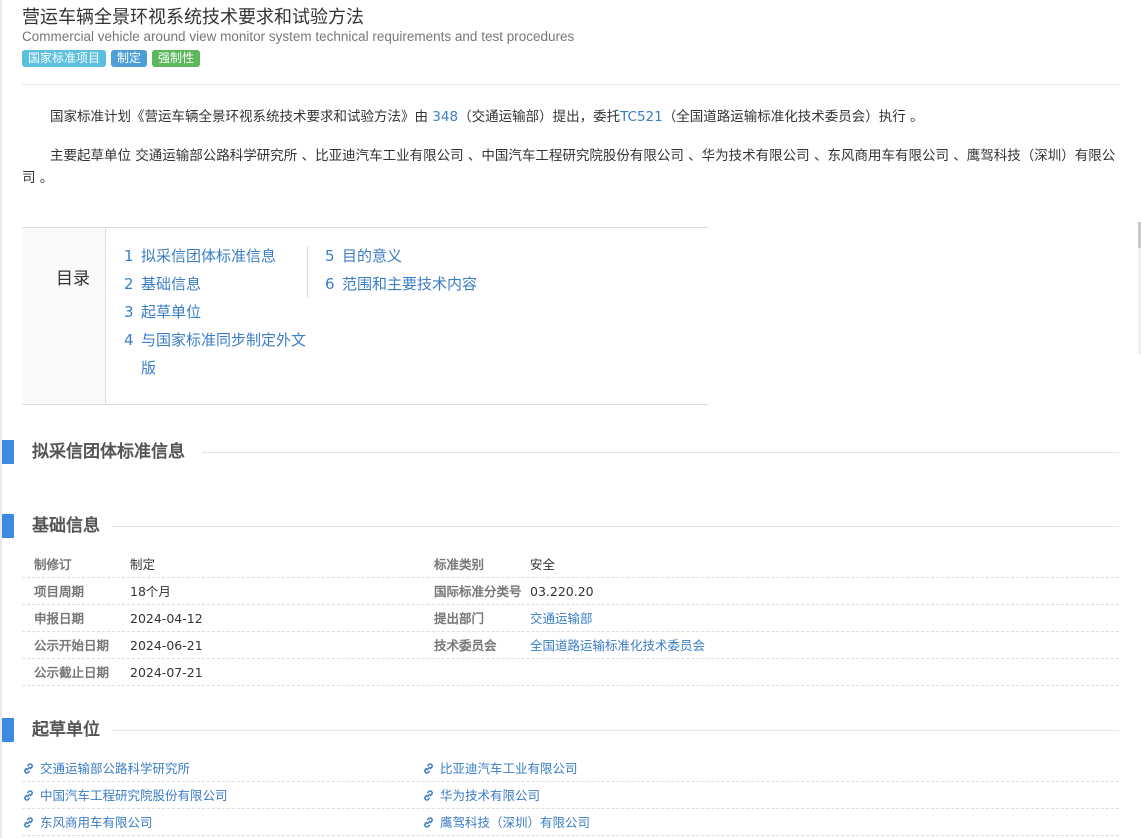  I want to click on toc-item-3: 3 起草单位, so click(215, 312).